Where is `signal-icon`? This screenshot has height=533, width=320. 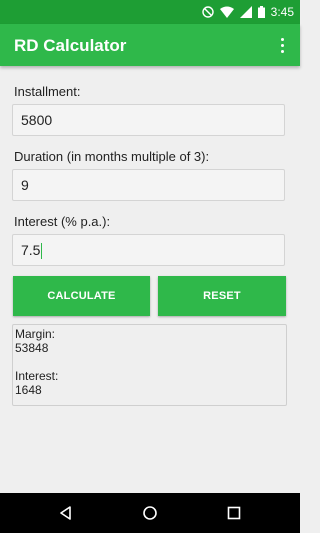
signal-icon is located at coordinates (245, 12).